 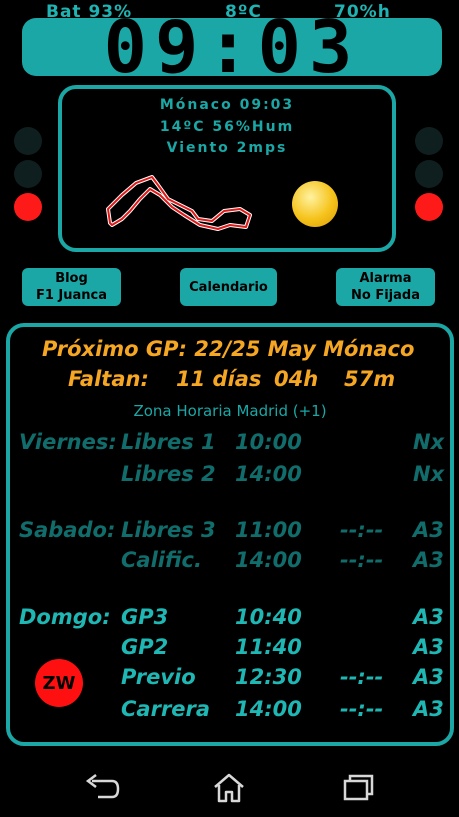 I want to click on schedule-session: Libres 2, so click(x=168, y=474).